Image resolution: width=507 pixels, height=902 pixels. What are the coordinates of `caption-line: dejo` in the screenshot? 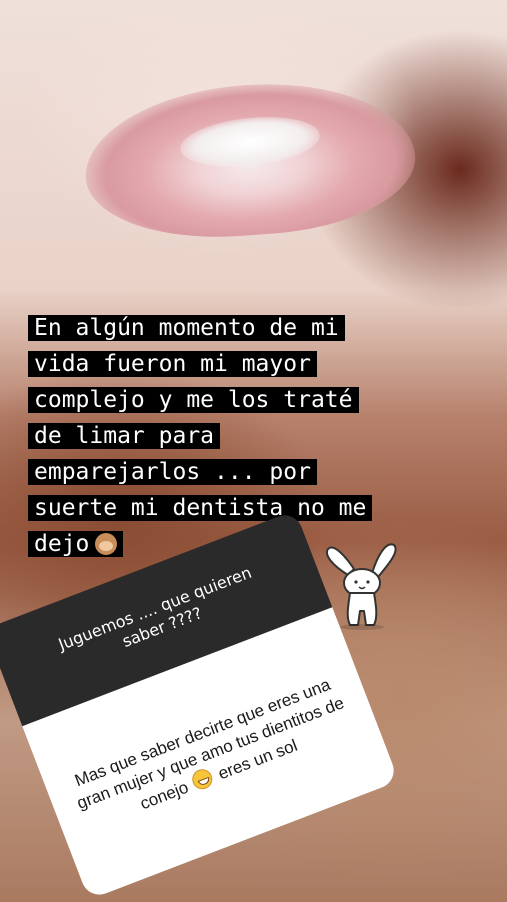 It's located at (62, 544).